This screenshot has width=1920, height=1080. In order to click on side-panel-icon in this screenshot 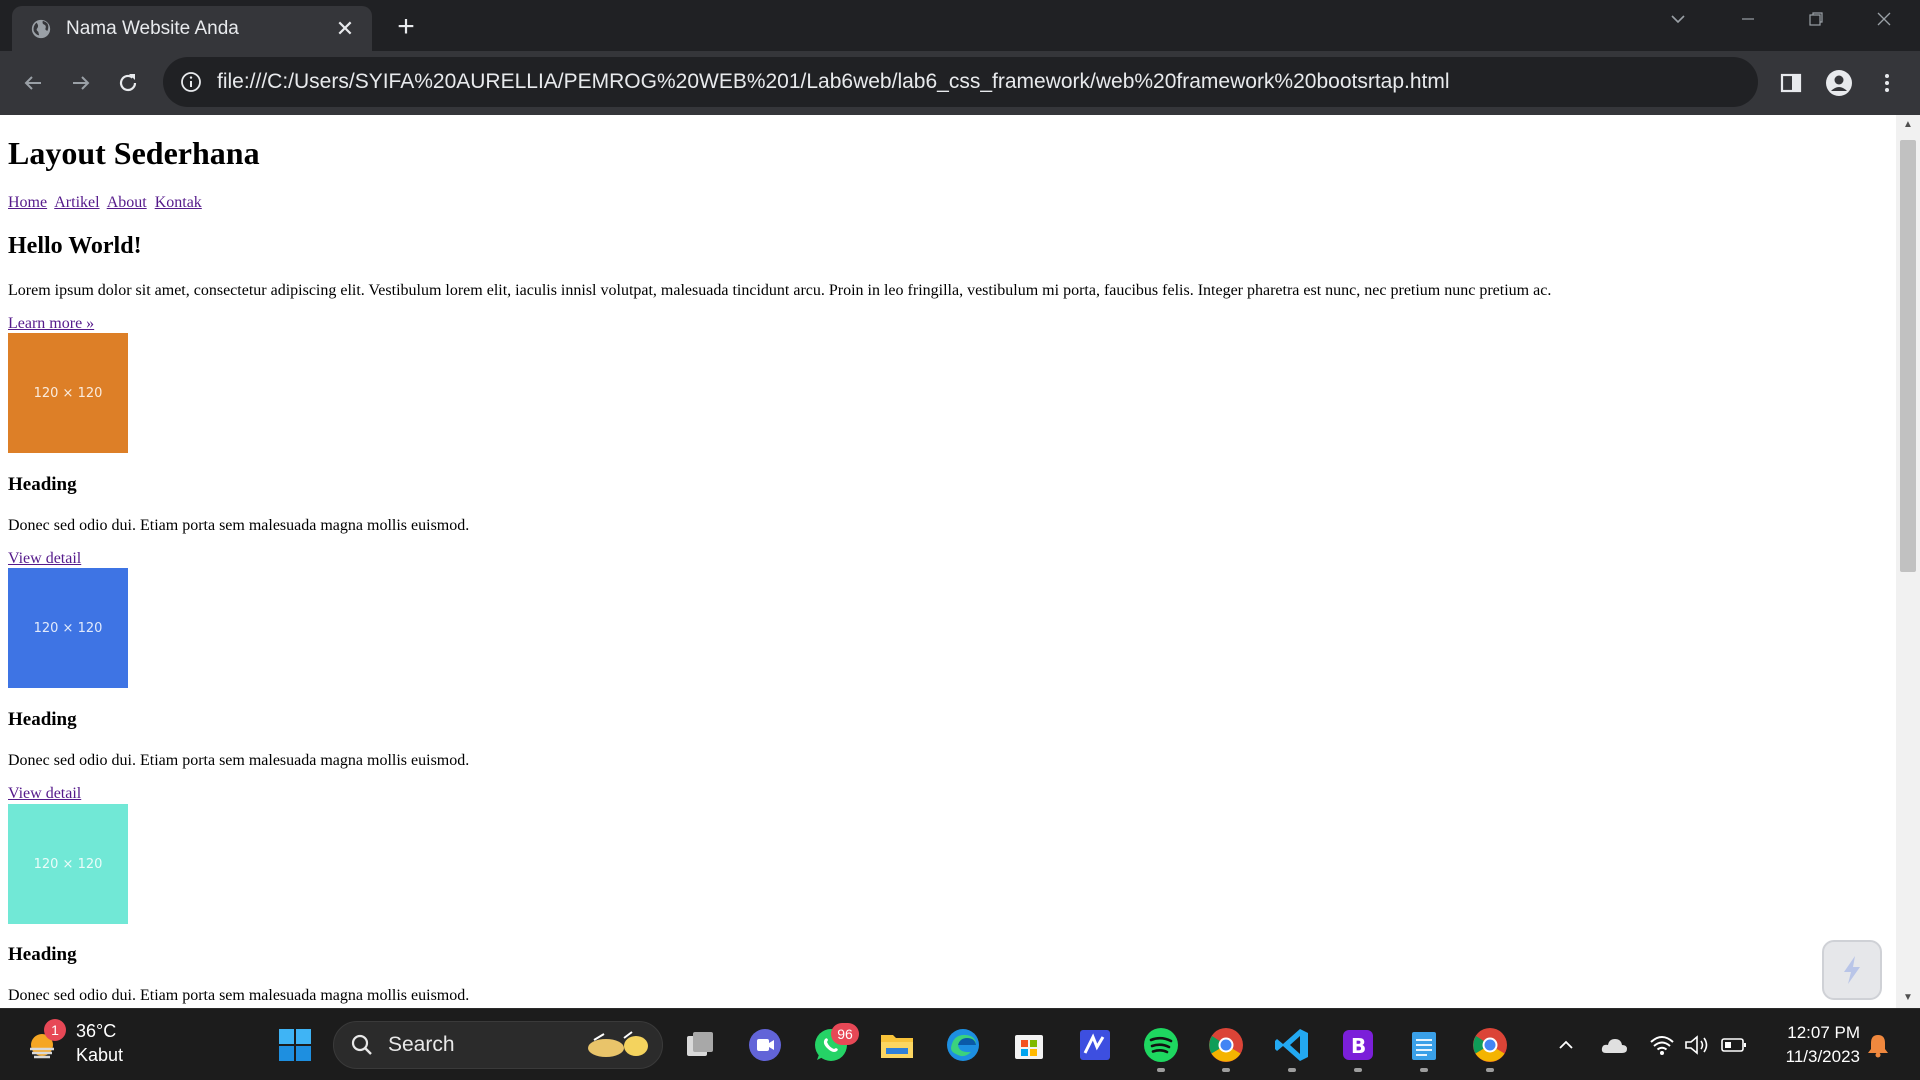, I will do `click(1791, 83)`.